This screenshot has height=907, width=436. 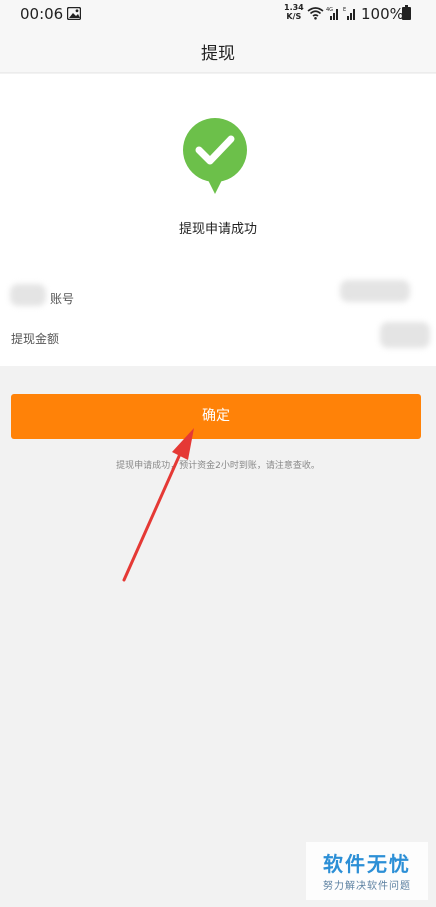 What do you see at coordinates (28, 295) in the screenshot?
I see `redacted-account-prefix` at bounding box center [28, 295].